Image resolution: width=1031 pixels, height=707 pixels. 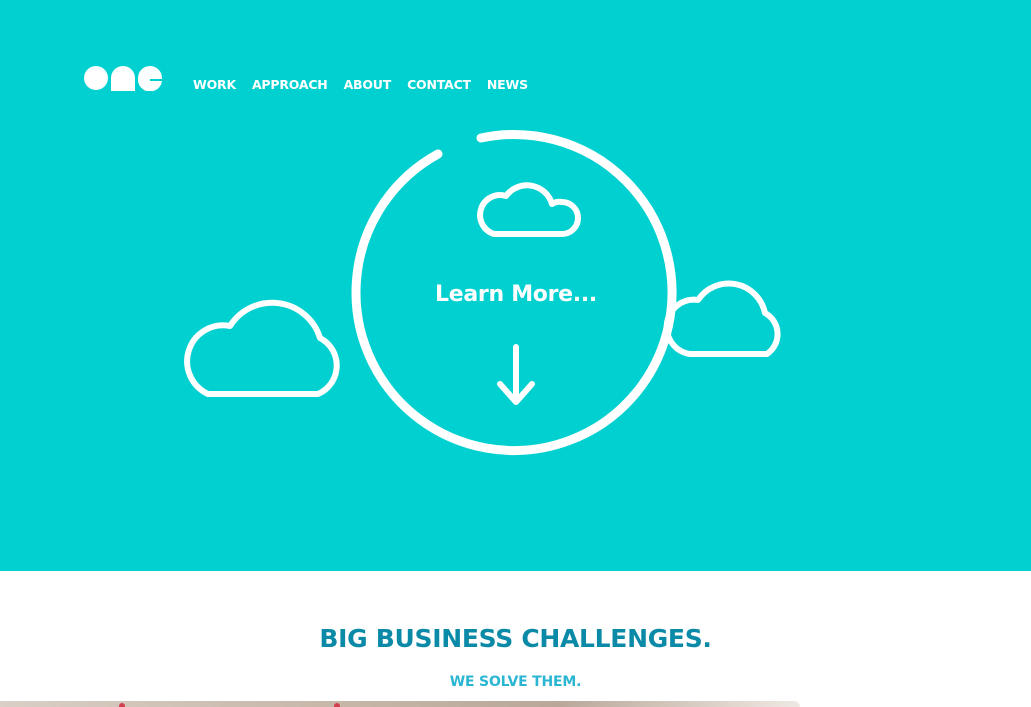 What do you see at coordinates (515, 638) in the screenshot?
I see `intro-headline: BIG BUSINESS CHALLENGES.` at bounding box center [515, 638].